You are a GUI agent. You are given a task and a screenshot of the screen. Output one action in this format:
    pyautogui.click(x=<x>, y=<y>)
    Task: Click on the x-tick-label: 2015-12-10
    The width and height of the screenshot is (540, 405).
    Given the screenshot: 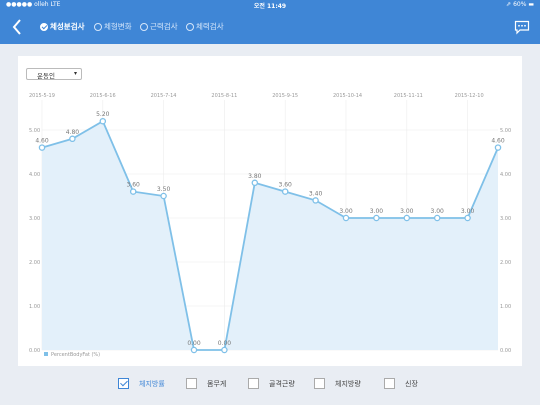 What is the action you would take?
    pyautogui.click(x=469, y=96)
    